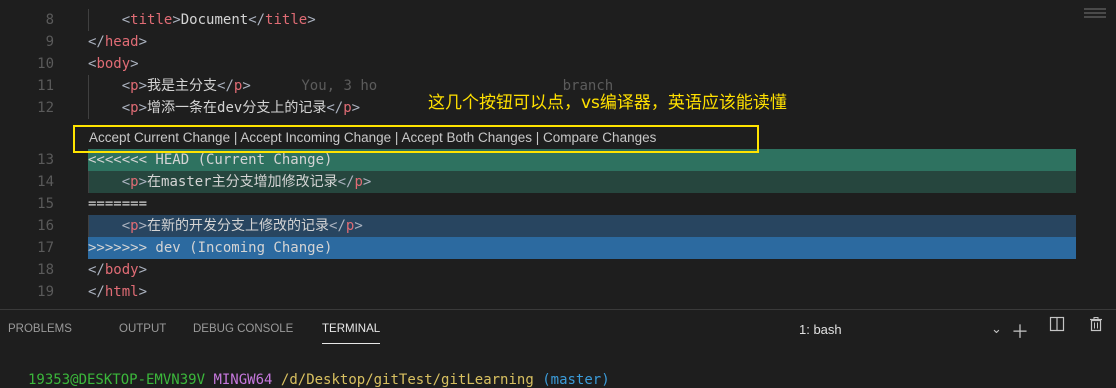 This screenshot has height=388, width=1116. Describe the element at coordinates (1095, 14) in the screenshot. I see `minimap` at that location.